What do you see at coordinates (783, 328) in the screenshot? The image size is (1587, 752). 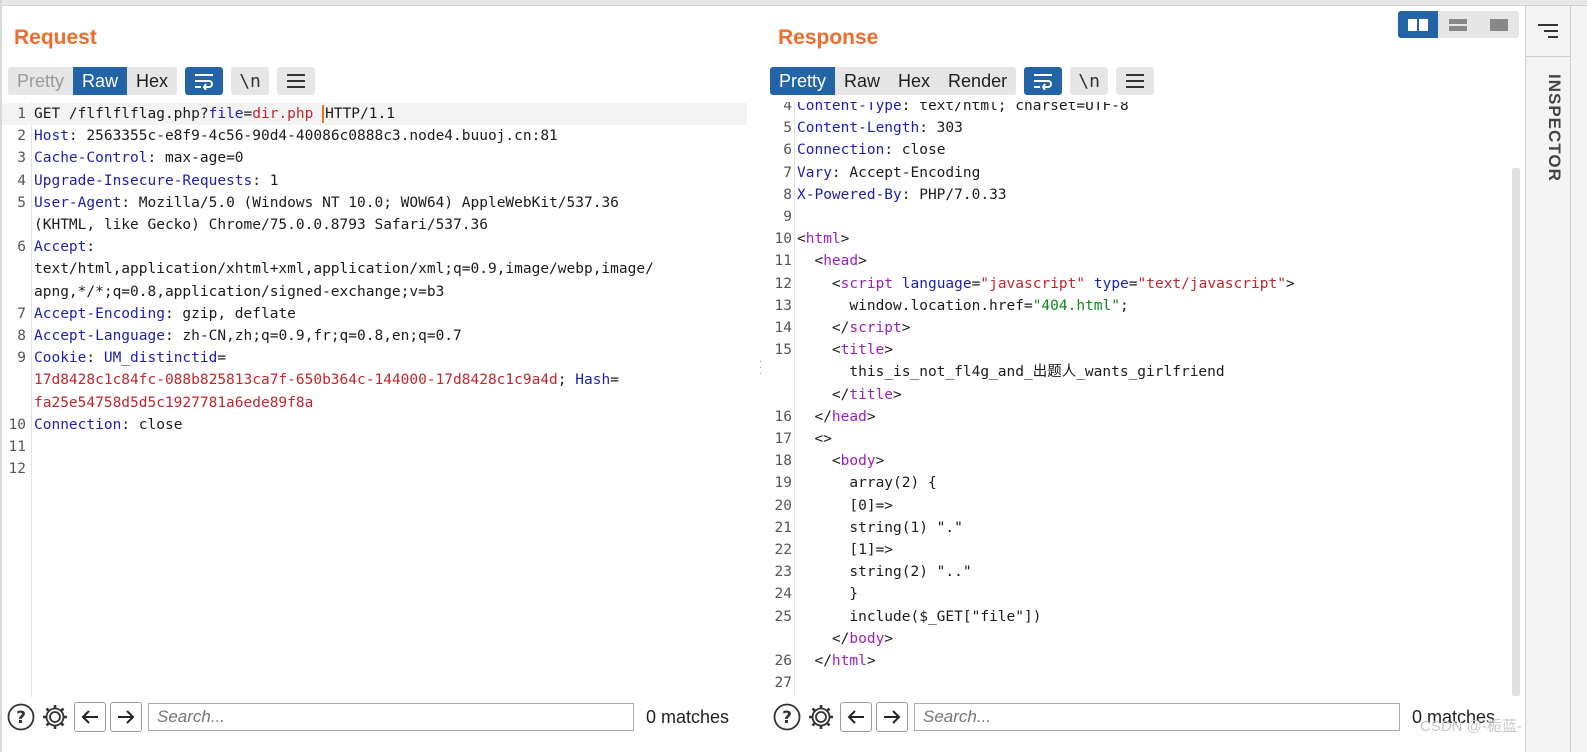 I see `line-number: 14` at bounding box center [783, 328].